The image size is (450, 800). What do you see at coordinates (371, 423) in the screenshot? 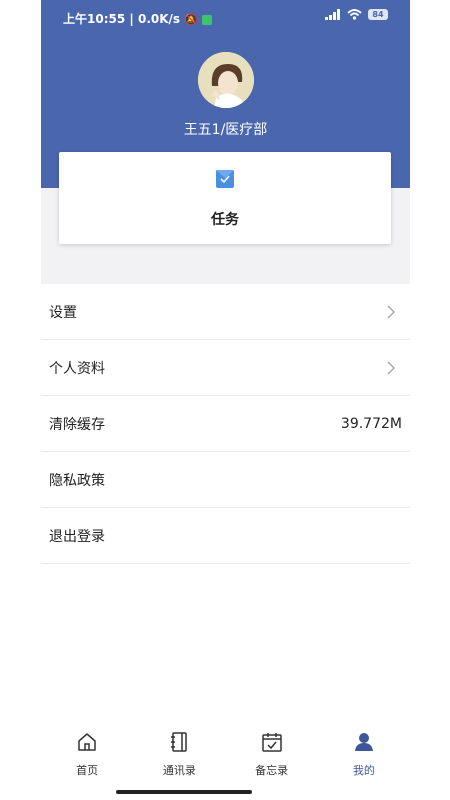
I see `cache-size-value: 39.772M` at bounding box center [371, 423].